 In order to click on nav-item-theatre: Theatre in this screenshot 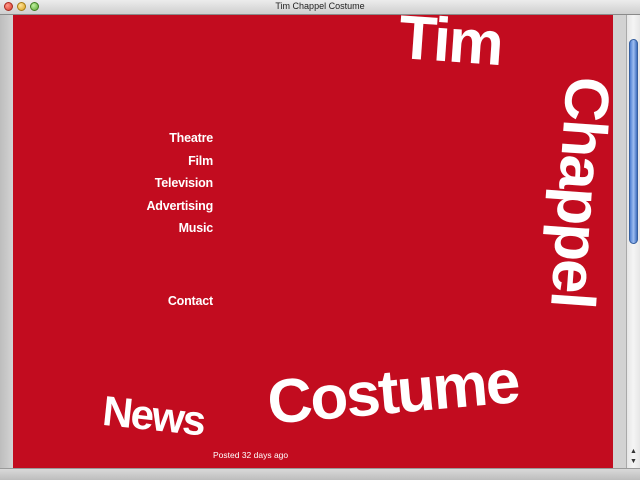, I will do `click(163, 141)`.